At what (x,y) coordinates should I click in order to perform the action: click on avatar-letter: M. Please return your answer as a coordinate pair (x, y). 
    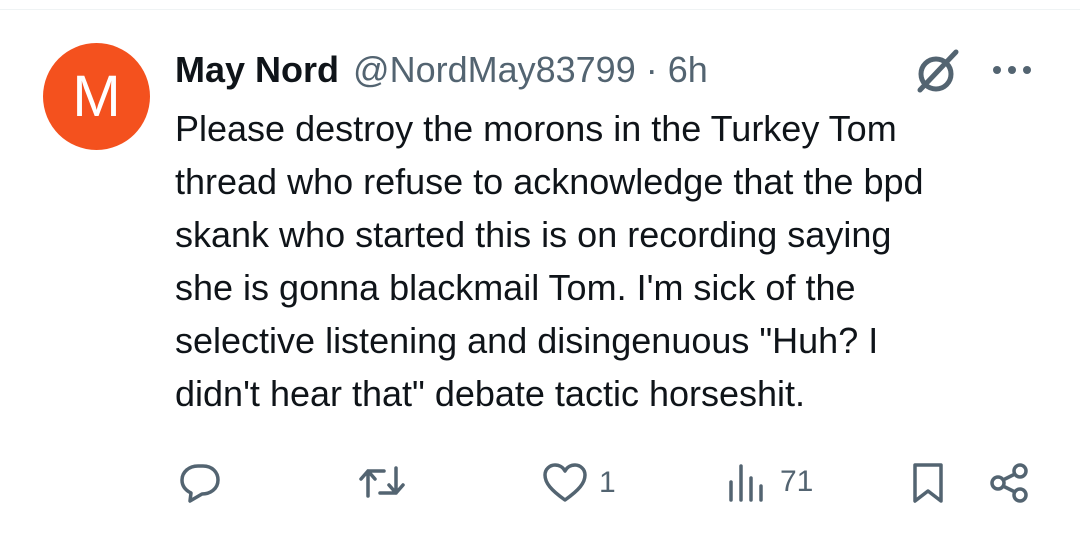
    Looking at the image, I should click on (96, 96).